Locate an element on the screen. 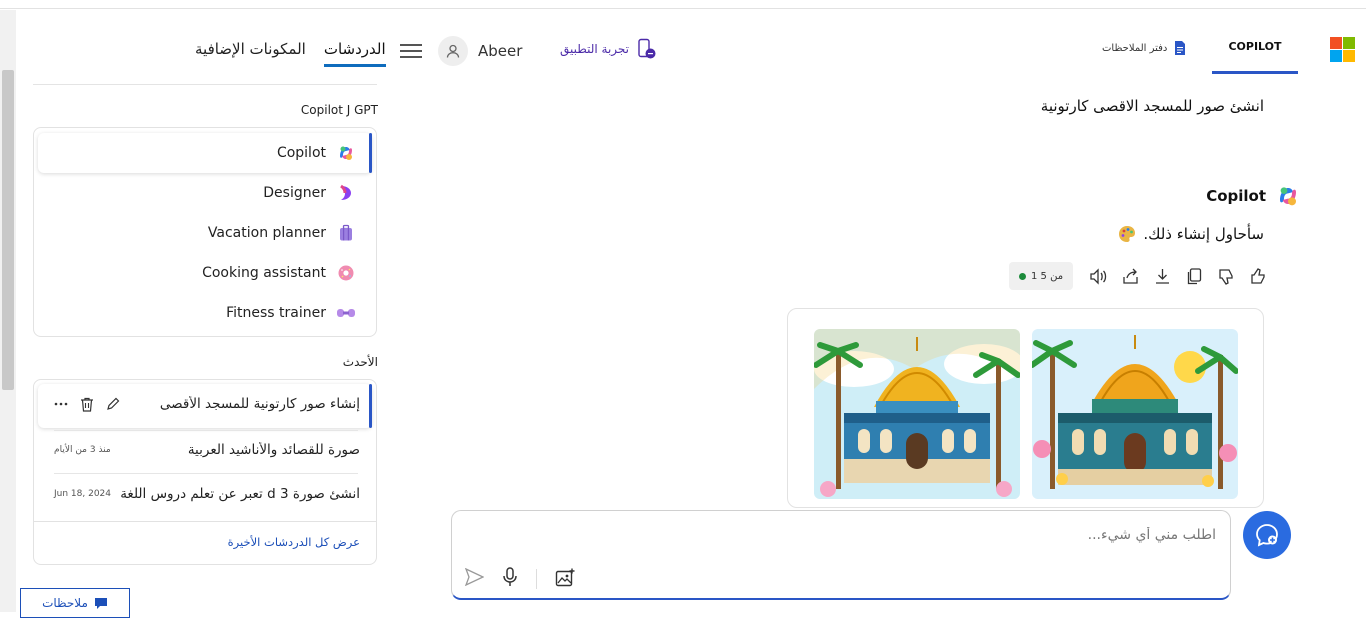 The height and width of the screenshot is (618, 1366). chat-input is located at coordinates (866, 535).